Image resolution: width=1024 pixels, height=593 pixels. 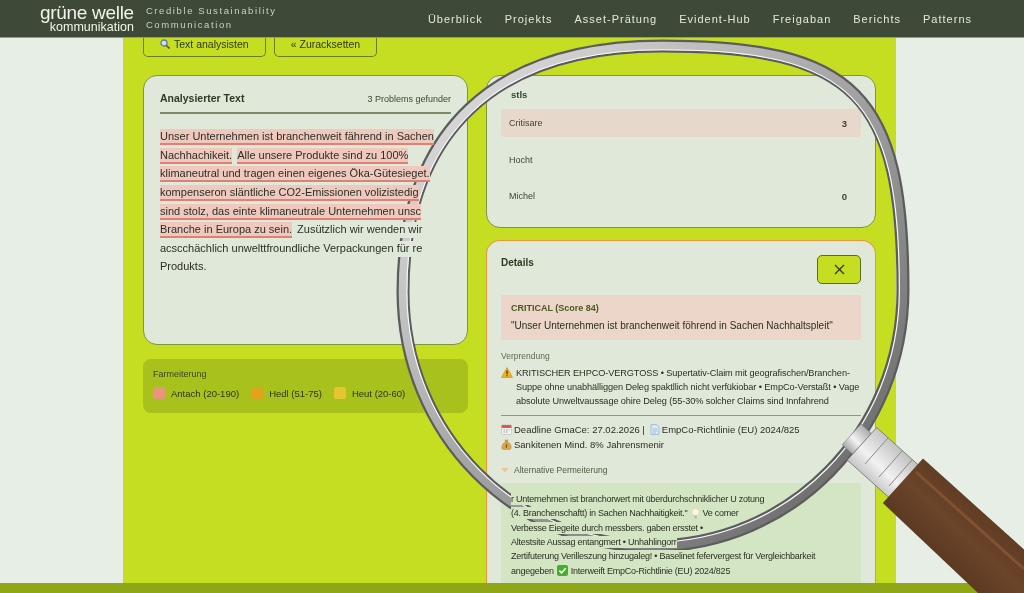 I want to click on search-icon, so click(x=165, y=44).